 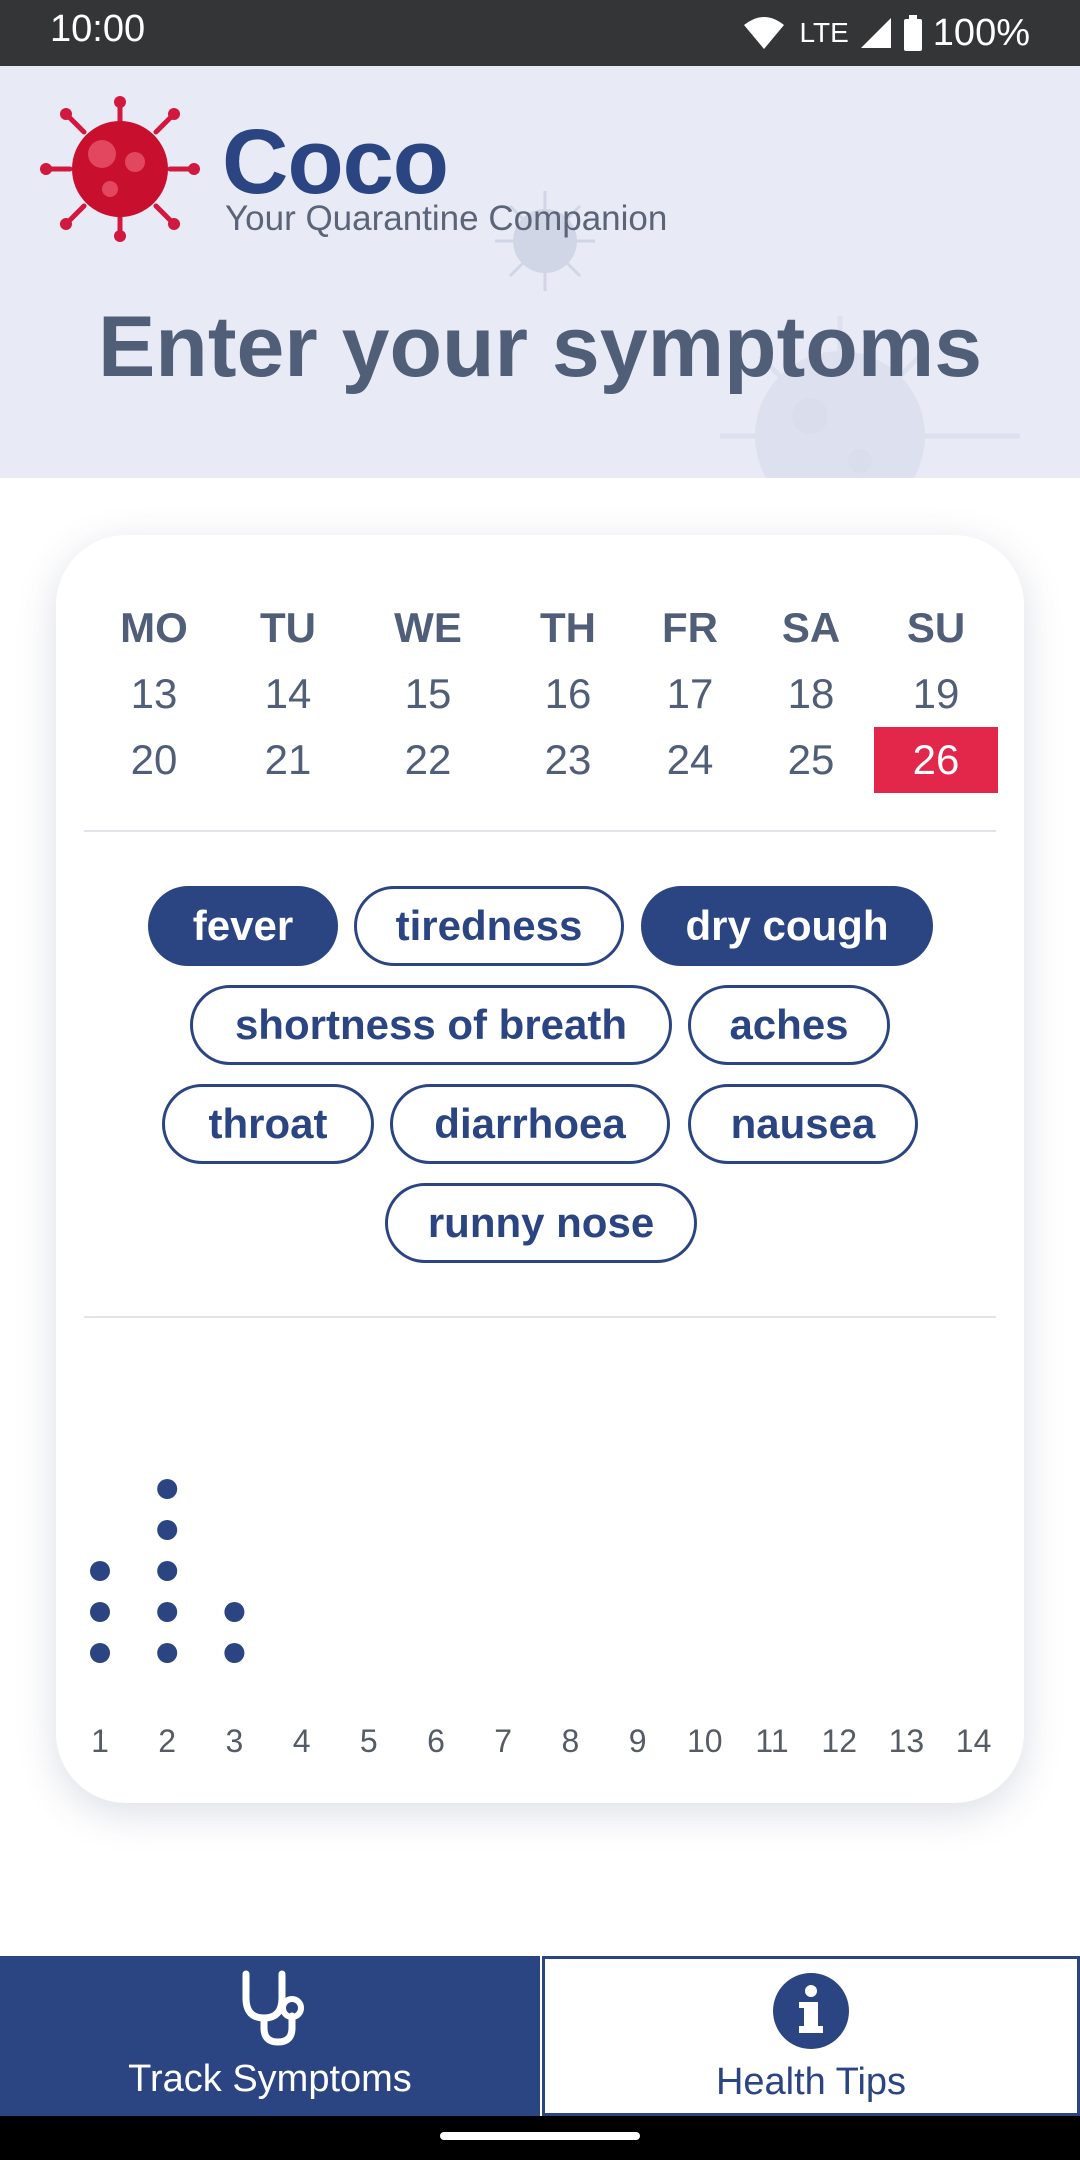 I want to click on symptom-chip-aches: aches, so click(x=789, y=1025).